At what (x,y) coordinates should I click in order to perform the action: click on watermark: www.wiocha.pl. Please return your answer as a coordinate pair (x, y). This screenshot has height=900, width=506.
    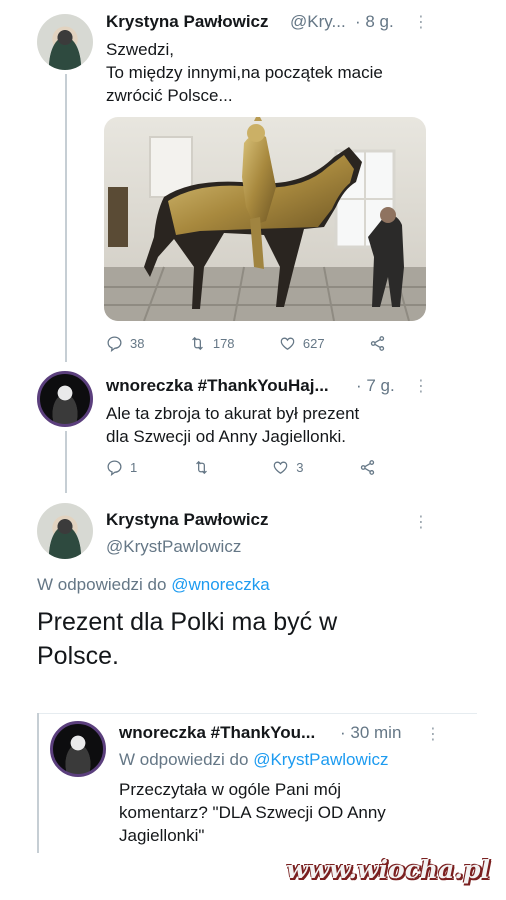
    Looking at the image, I should click on (388, 869).